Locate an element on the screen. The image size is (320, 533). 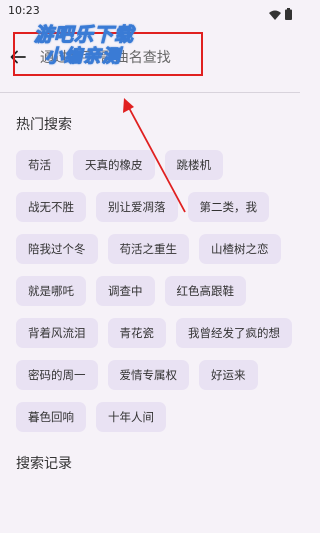
hot-search-chip: 苟活之重生 is located at coordinates (148, 249).